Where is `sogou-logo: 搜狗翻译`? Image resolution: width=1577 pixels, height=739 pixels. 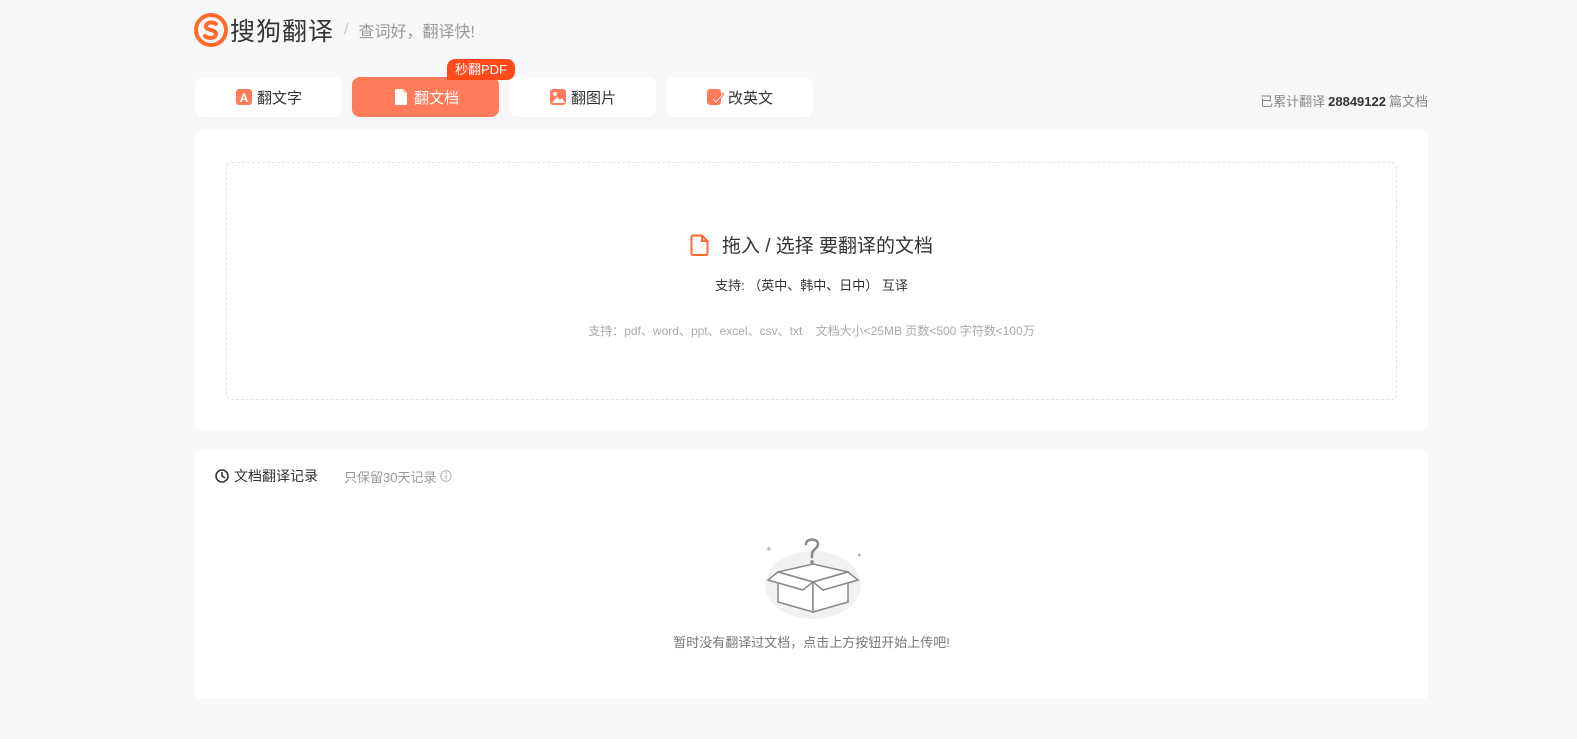 sogou-logo: 搜狗翻译 is located at coordinates (264, 30).